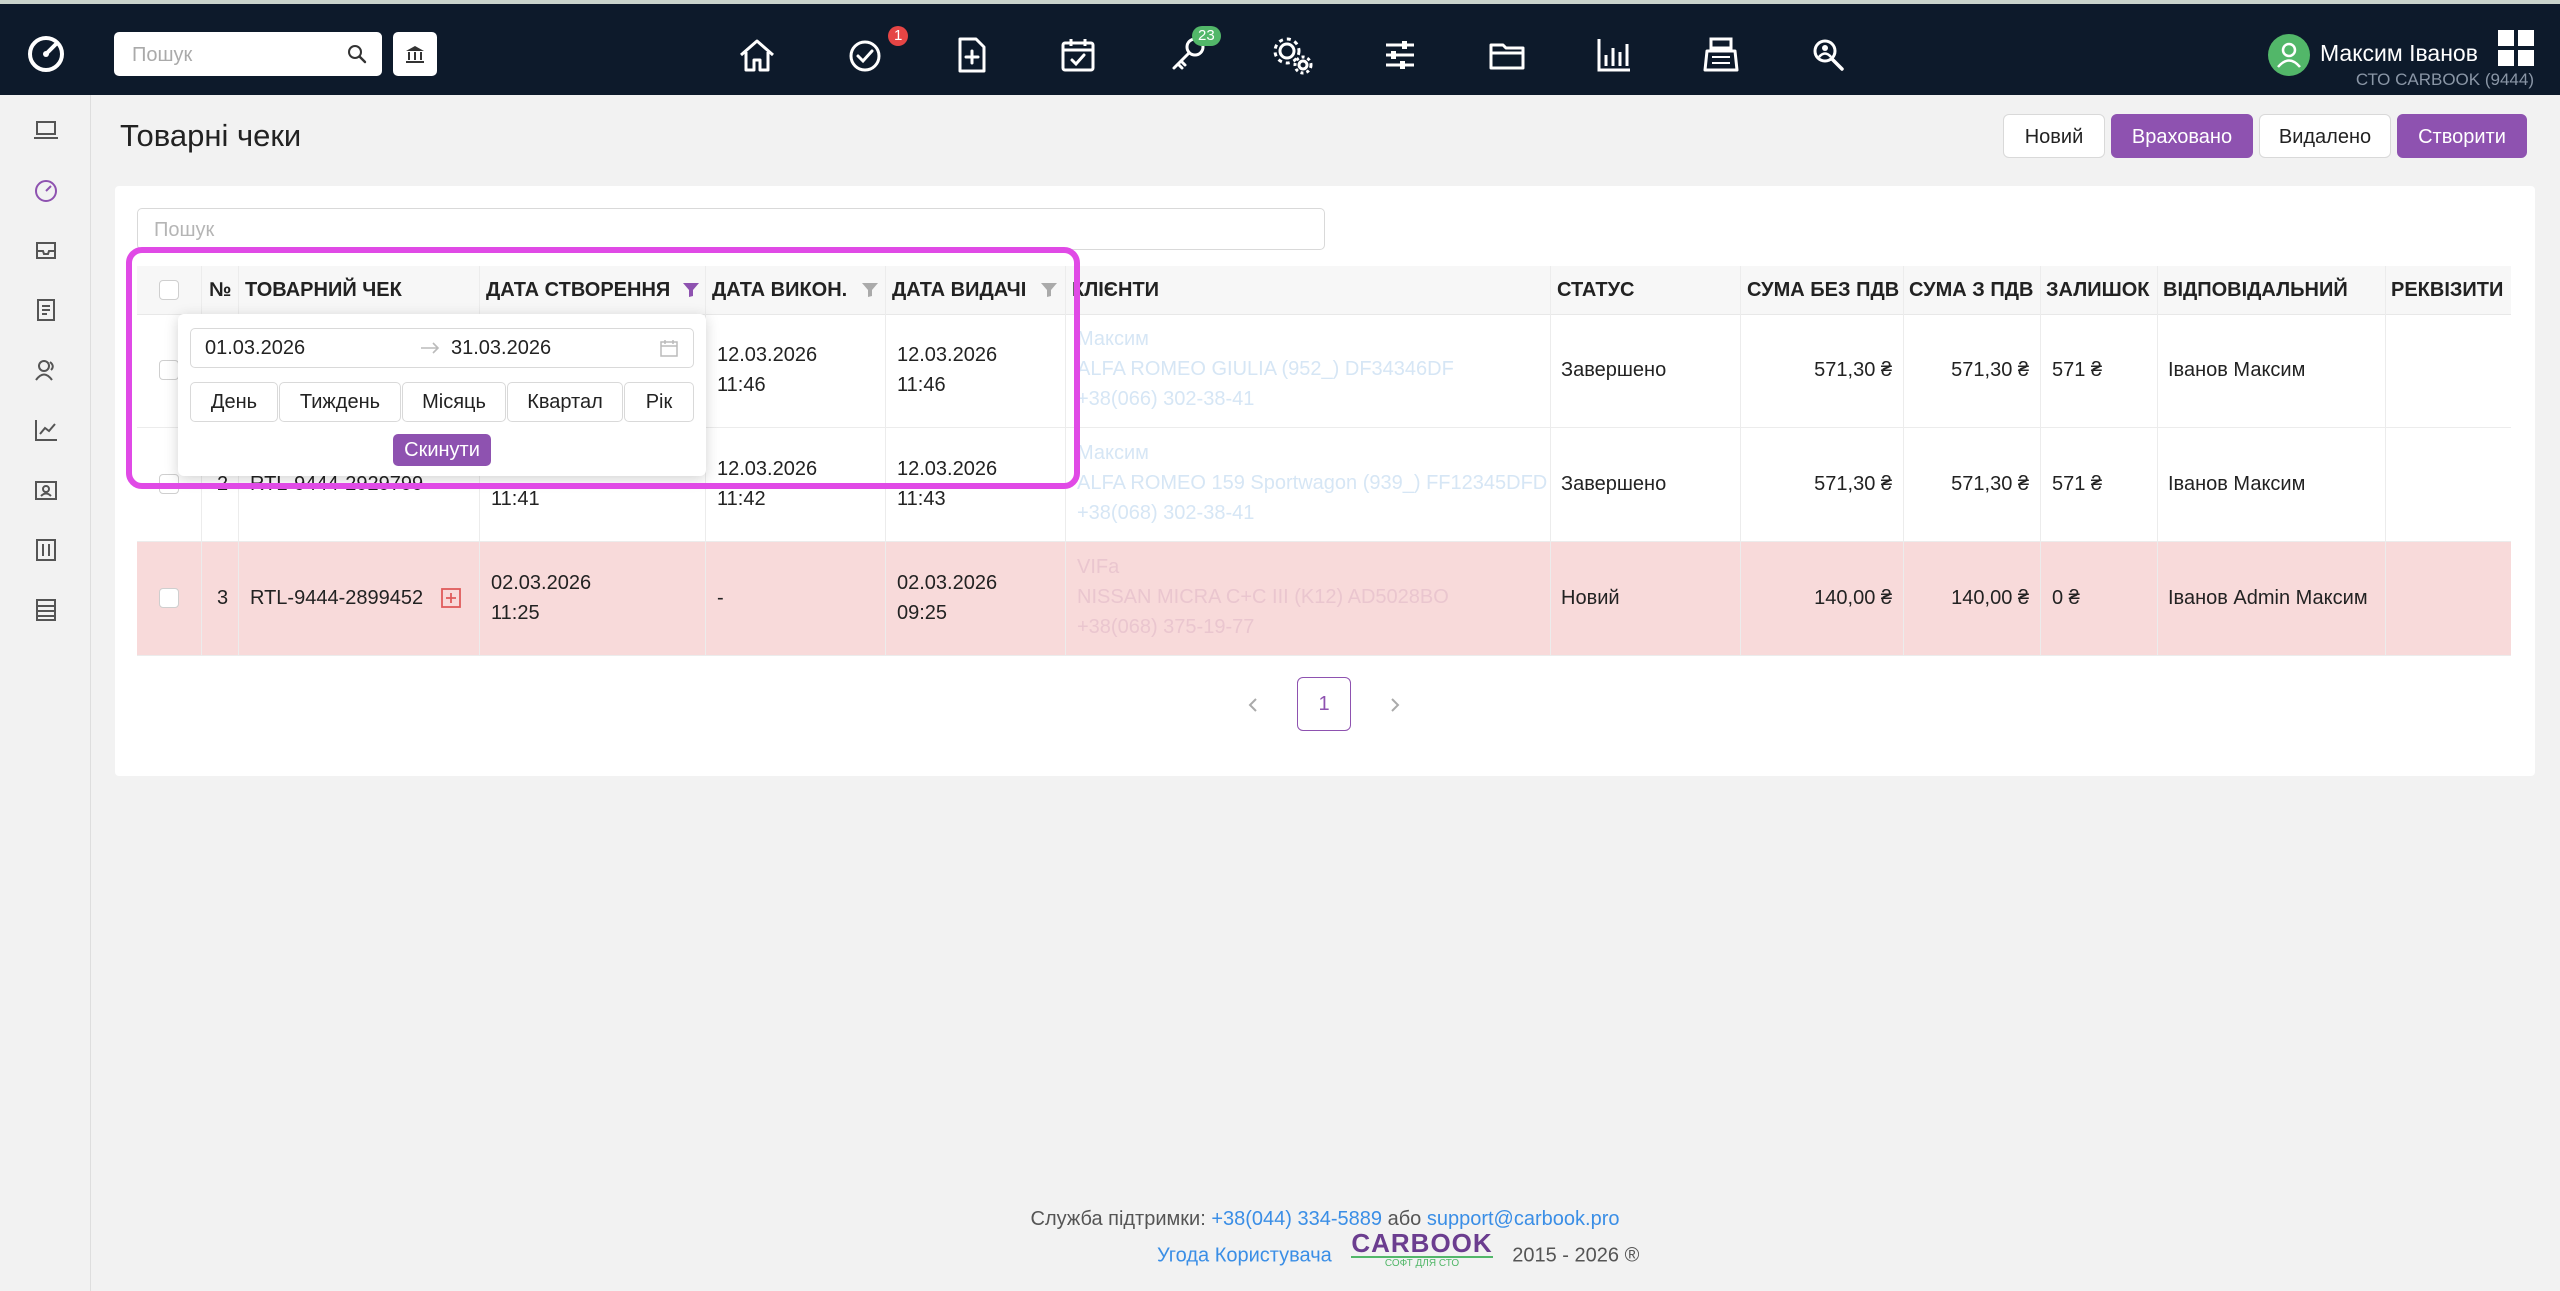 This screenshot has width=2560, height=1291. What do you see at coordinates (578, 290) in the screenshot?
I see `column-created: ДАТА СТВОРЕННЯ` at bounding box center [578, 290].